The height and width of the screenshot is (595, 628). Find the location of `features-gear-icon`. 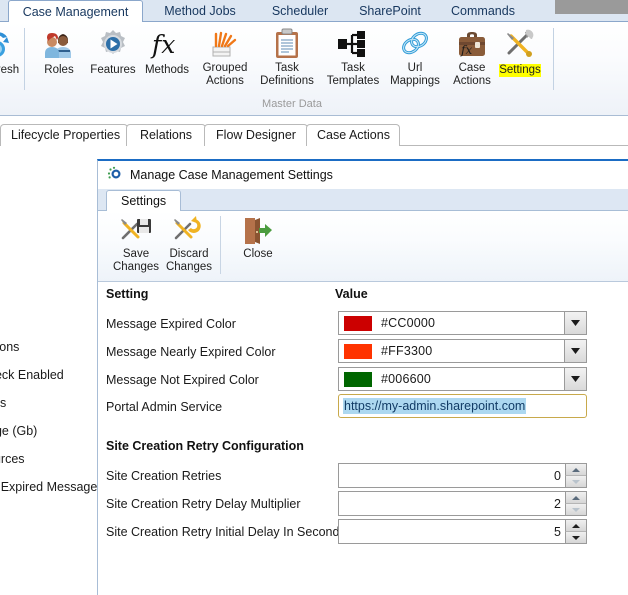

features-gear-icon is located at coordinates (113, 44).